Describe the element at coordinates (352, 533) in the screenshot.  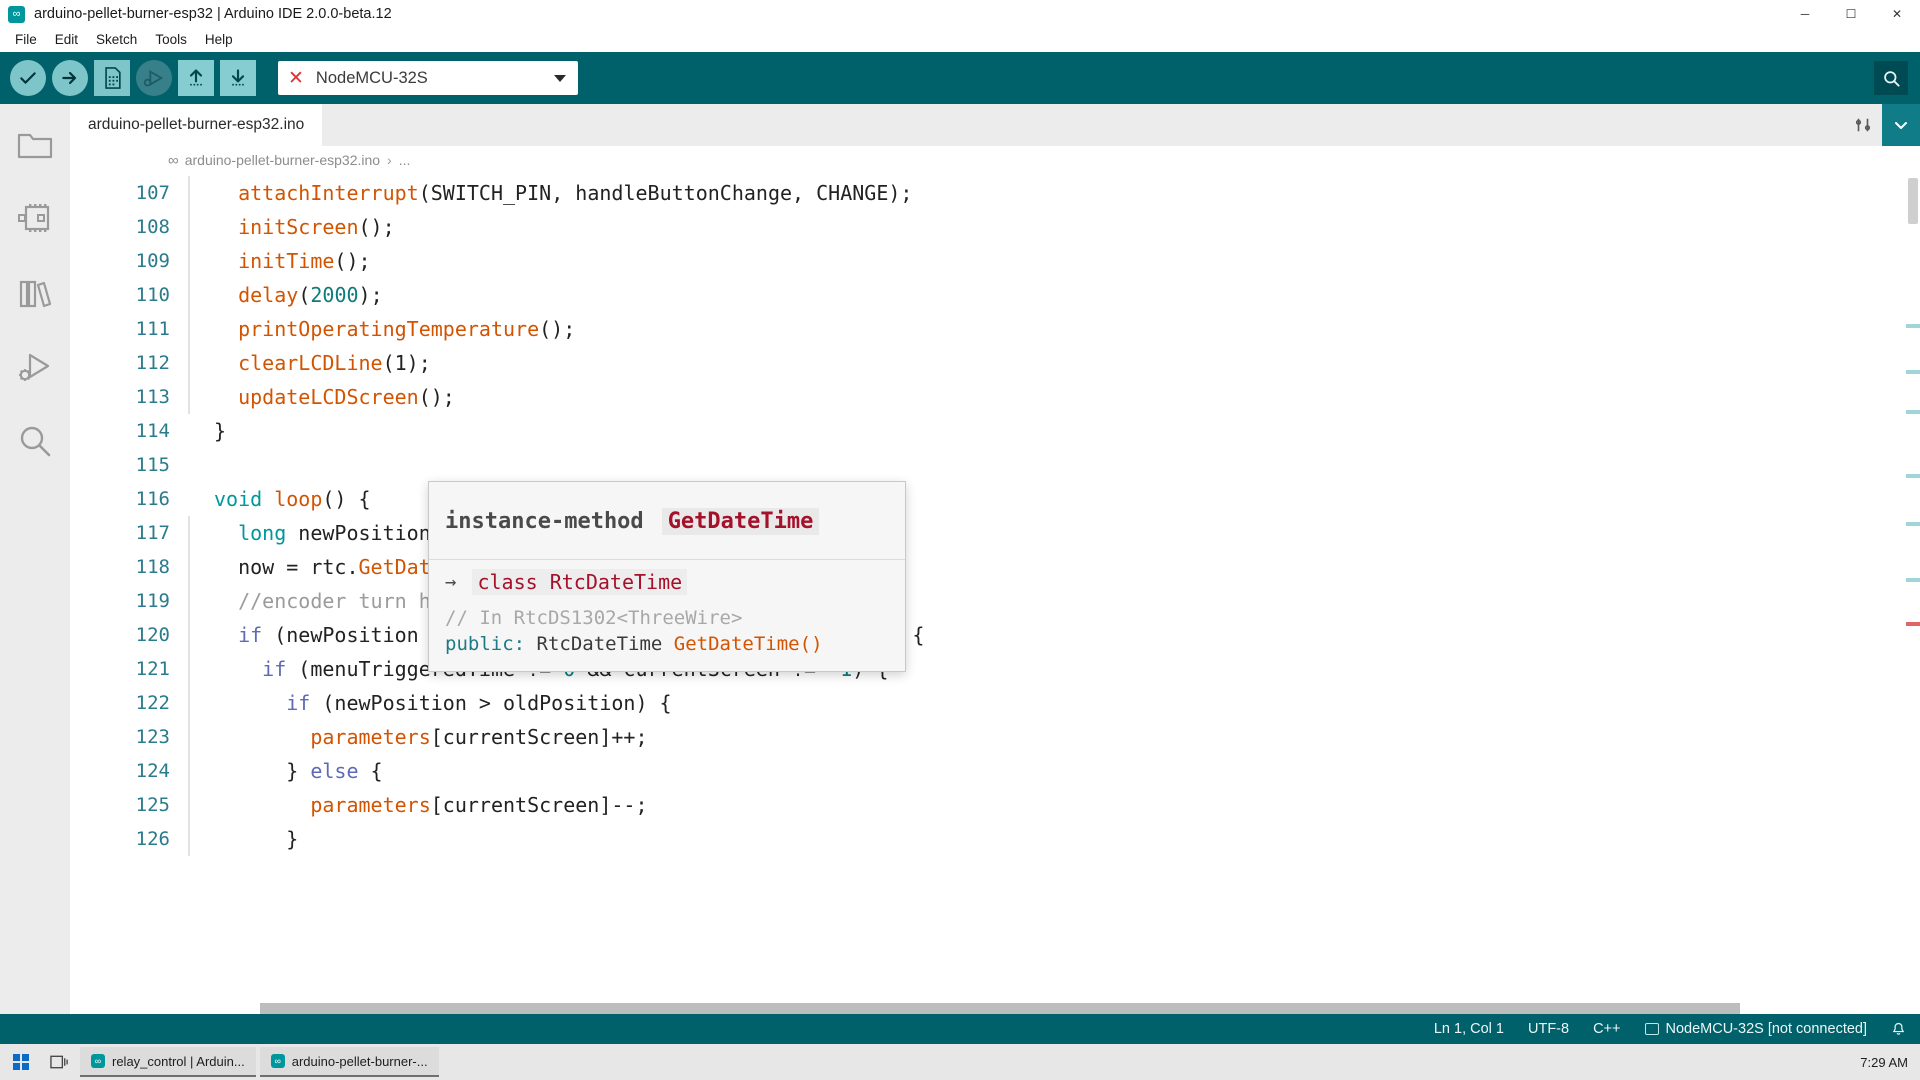
I see `code-text: long newPosition =` at that location.